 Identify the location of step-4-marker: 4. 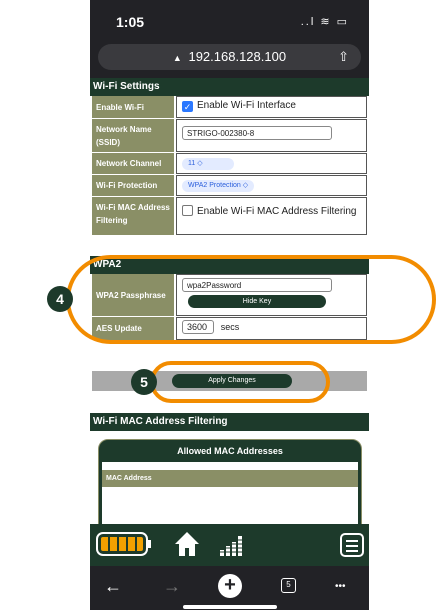
(60, 299).